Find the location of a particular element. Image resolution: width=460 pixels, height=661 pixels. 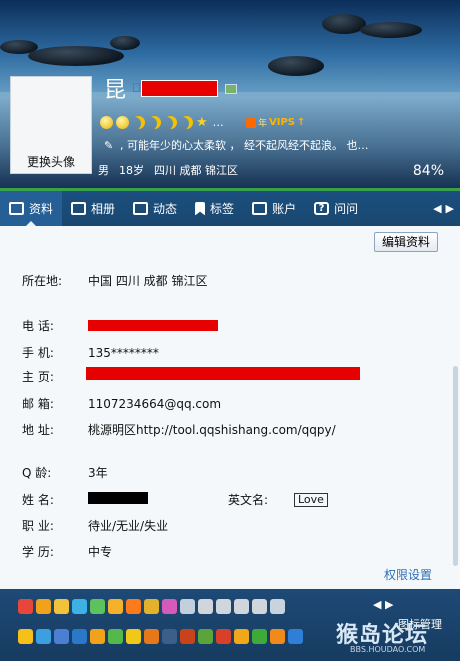

tab-next-button: ▶ is located at coordinates (450, 208).